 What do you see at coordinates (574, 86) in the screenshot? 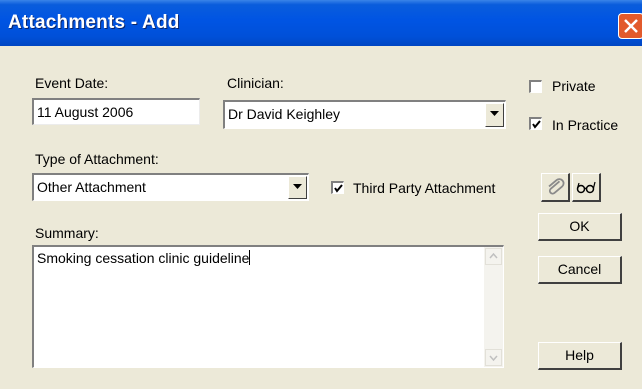
I see `private-label: Private` at bounding box center [574, 86].